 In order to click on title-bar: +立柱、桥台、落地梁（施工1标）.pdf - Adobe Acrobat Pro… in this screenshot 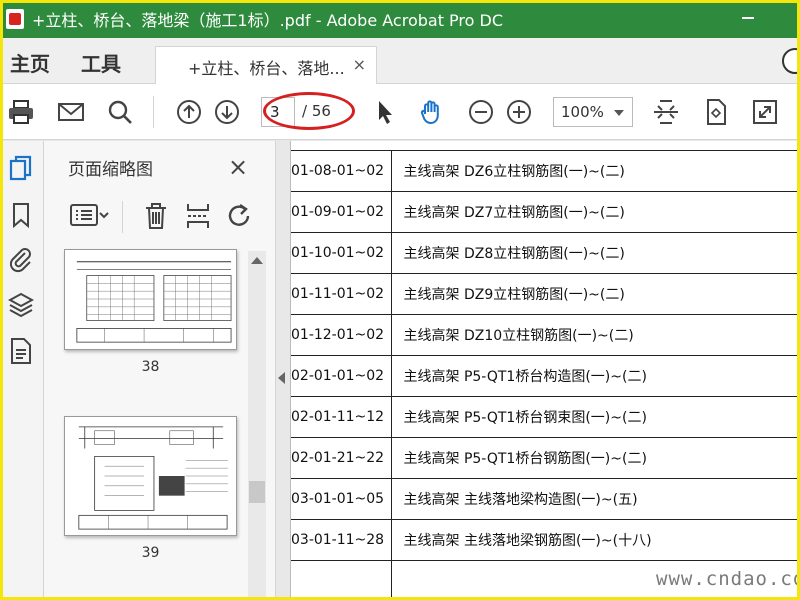, I will do `click(400, 19)`.